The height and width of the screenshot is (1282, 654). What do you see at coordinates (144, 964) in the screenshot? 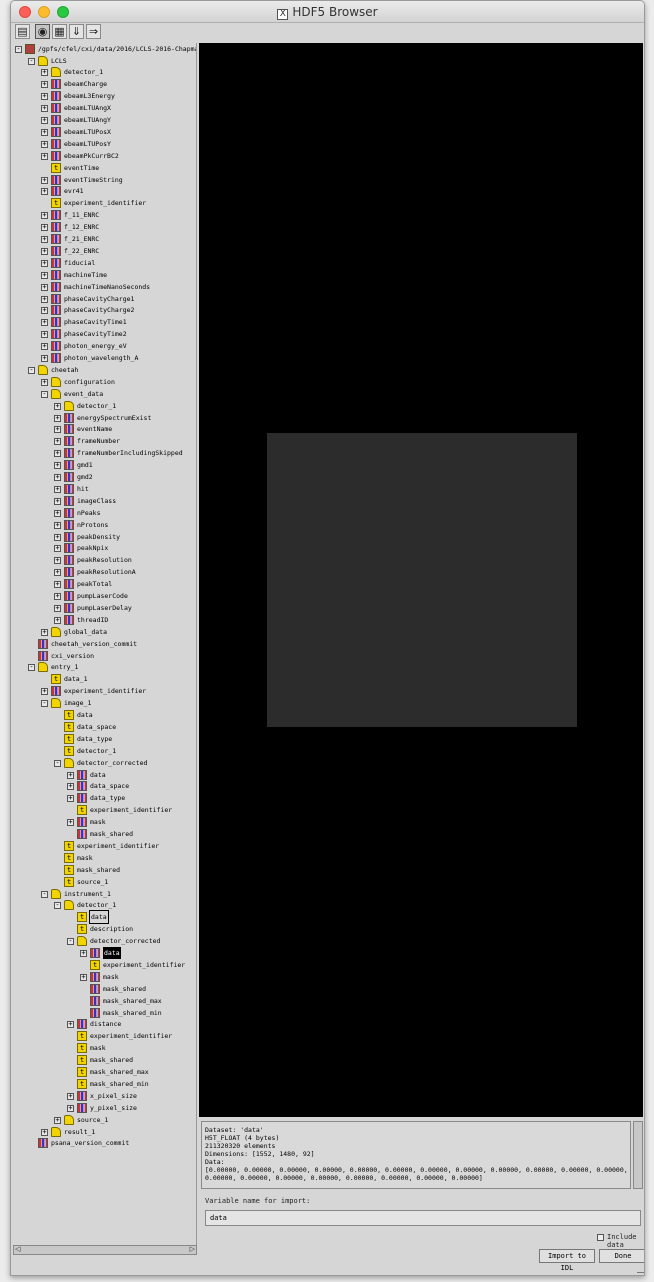
I see `tree-item-label: experiment_identifier` at bounding box center [144, 964].